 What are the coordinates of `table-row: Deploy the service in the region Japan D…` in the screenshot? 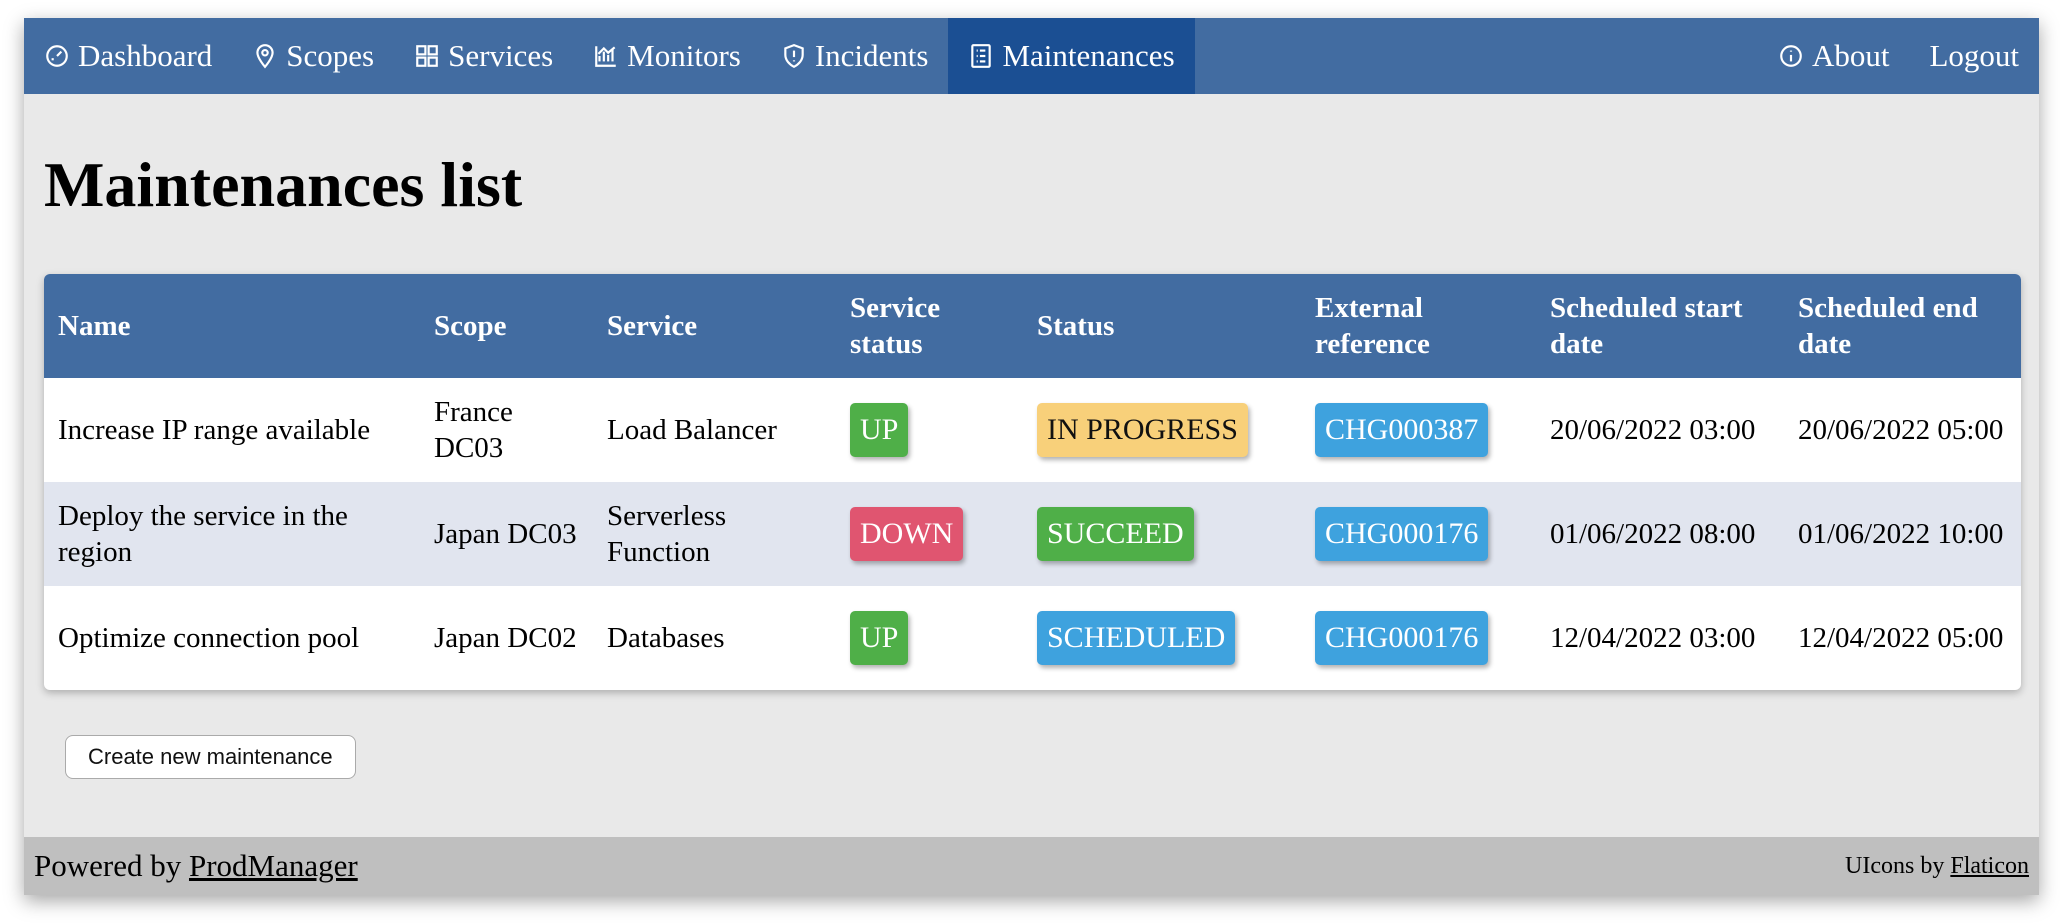 It's located at (1032, 534).